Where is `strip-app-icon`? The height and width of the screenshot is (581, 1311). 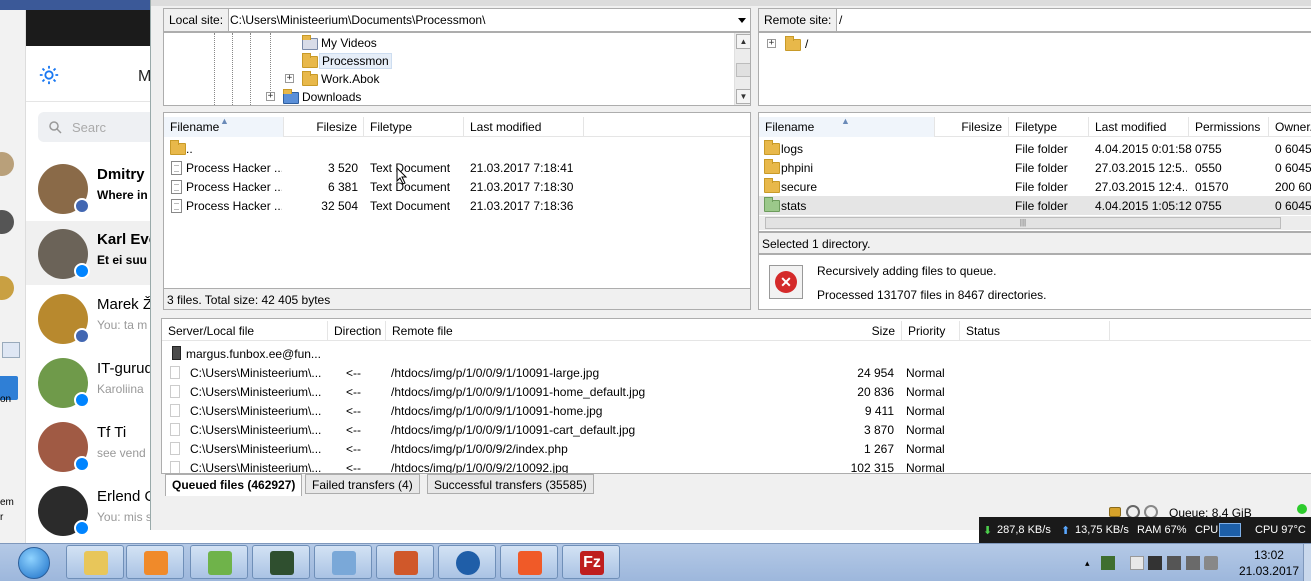 strip-app-icon is located at coordinates (11, 350).